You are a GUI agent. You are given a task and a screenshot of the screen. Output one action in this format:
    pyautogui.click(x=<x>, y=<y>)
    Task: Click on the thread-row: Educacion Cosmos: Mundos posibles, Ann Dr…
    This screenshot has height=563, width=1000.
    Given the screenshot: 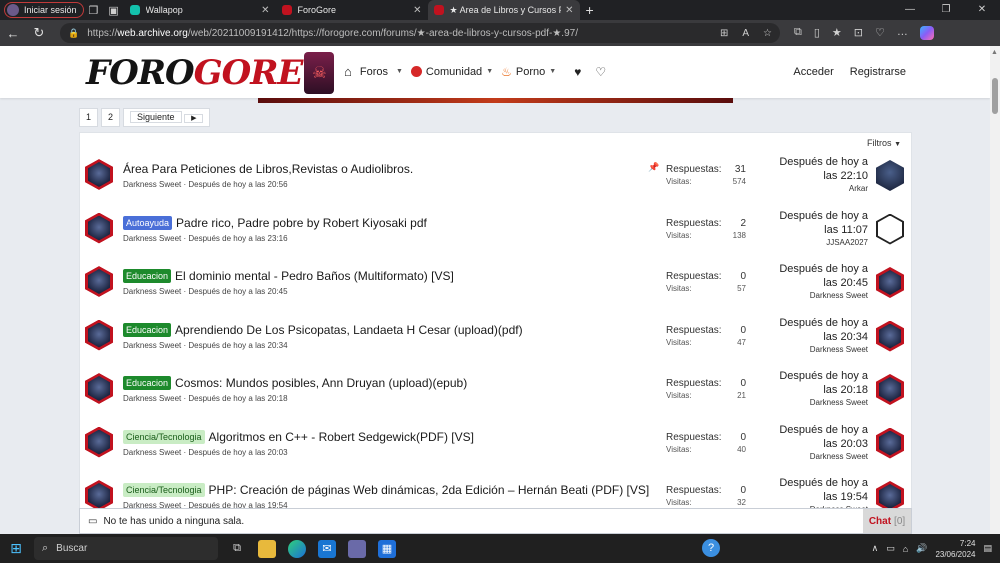 What is the action you would take?
    pyautogui.click(x=496, y=395)
    